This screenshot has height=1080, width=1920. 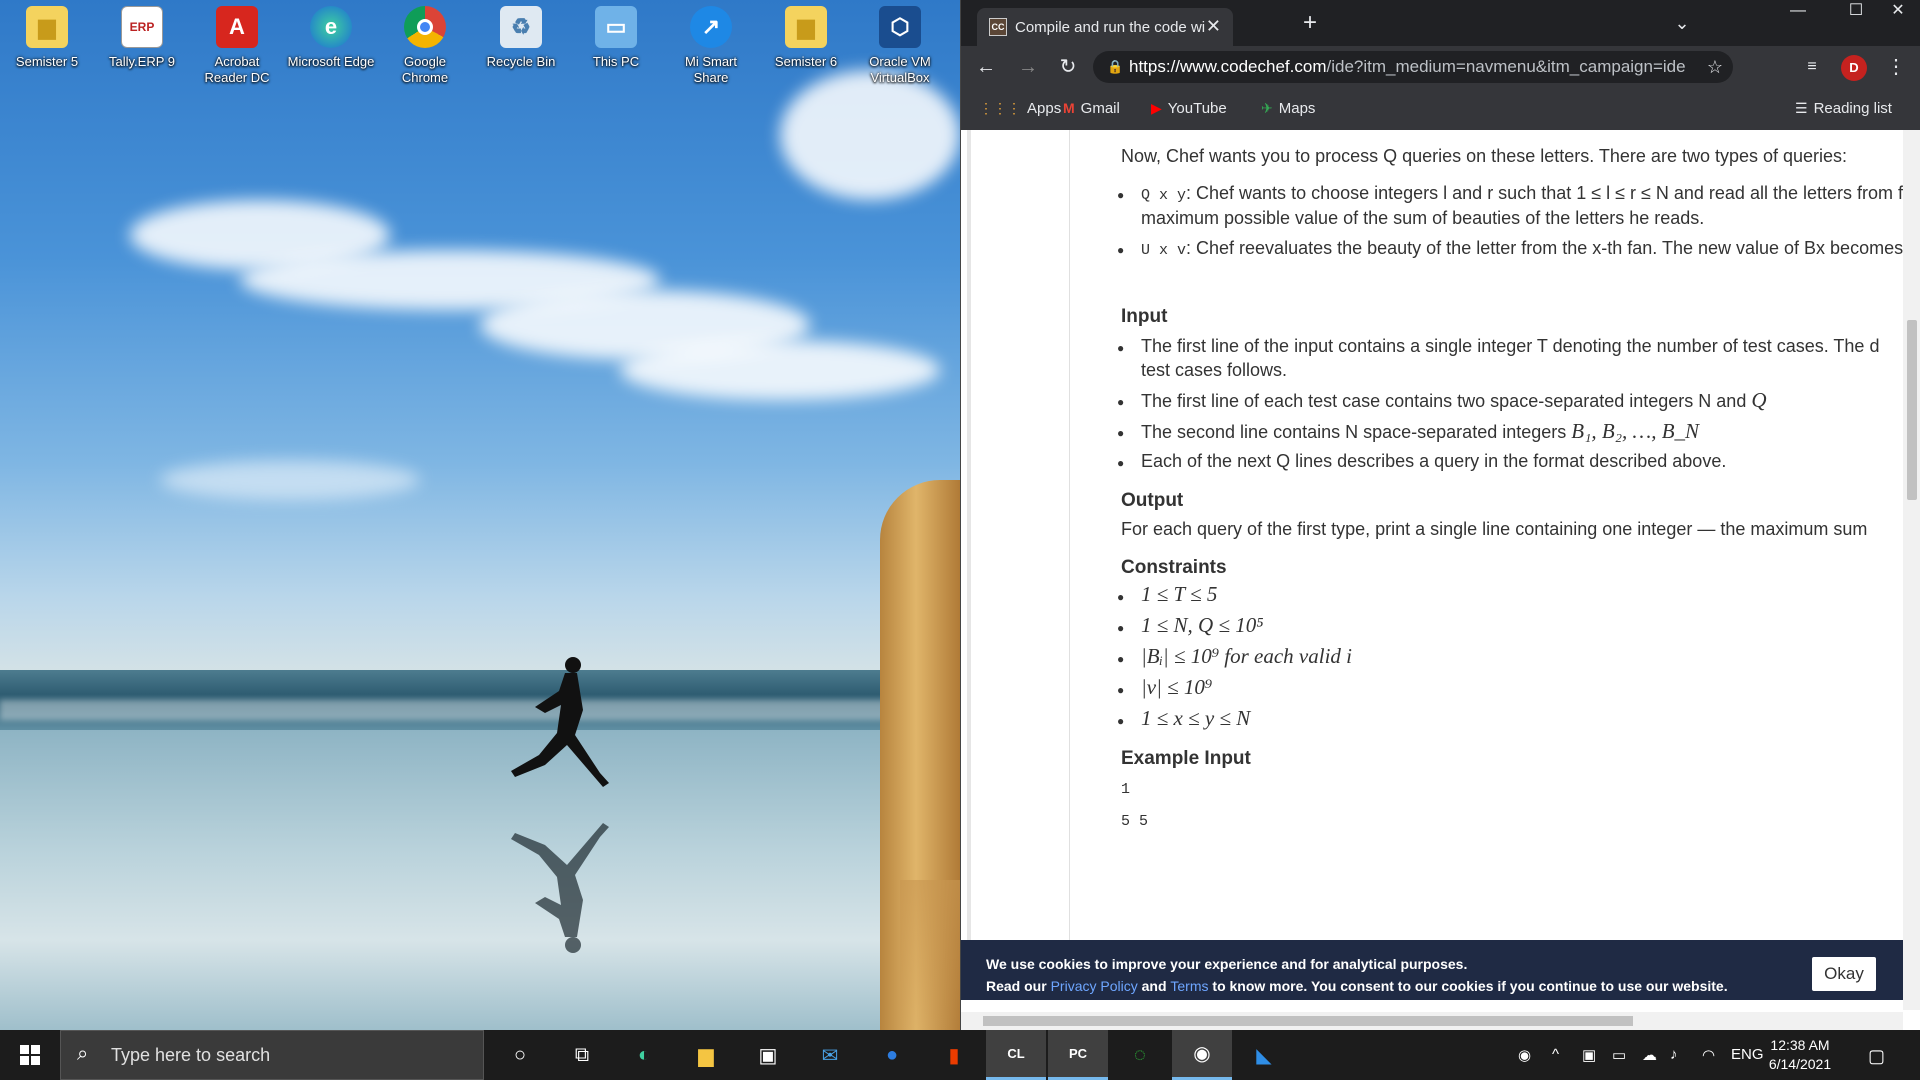 I want to click on folder-icon: ▆, so click(x=806, y=27).